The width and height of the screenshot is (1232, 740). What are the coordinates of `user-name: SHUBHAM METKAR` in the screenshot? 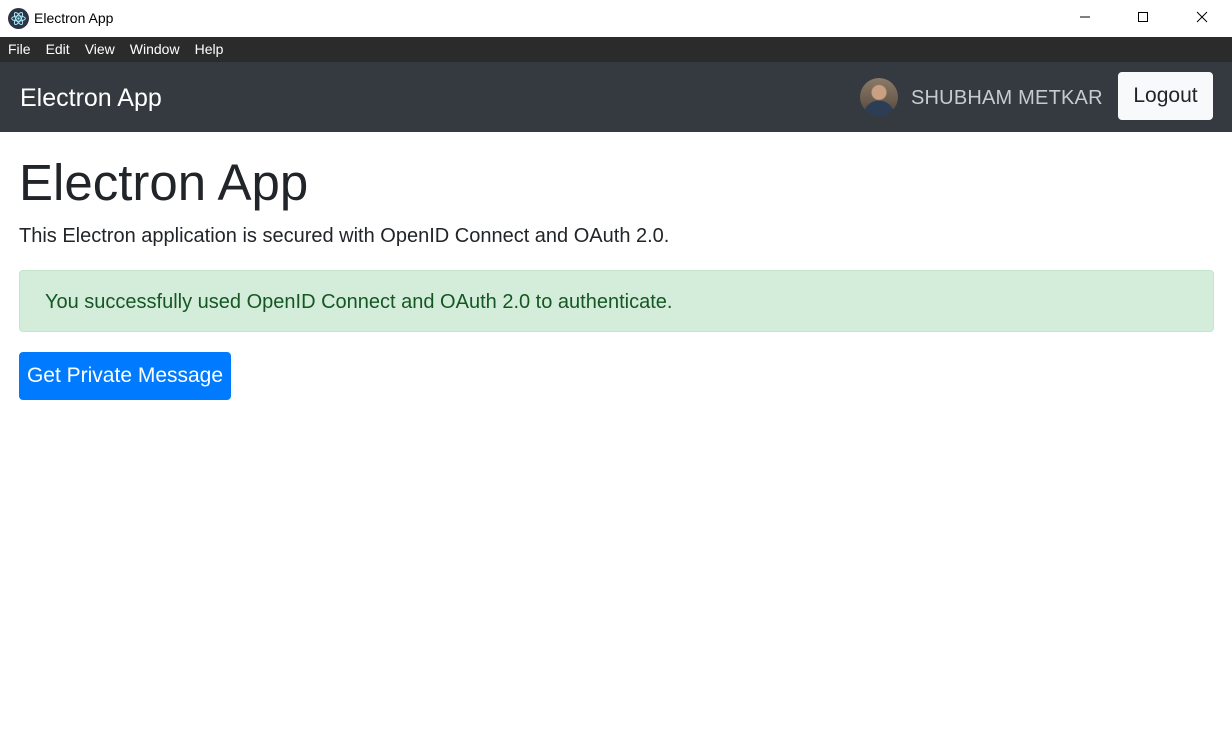 It's located at (1007, 98).